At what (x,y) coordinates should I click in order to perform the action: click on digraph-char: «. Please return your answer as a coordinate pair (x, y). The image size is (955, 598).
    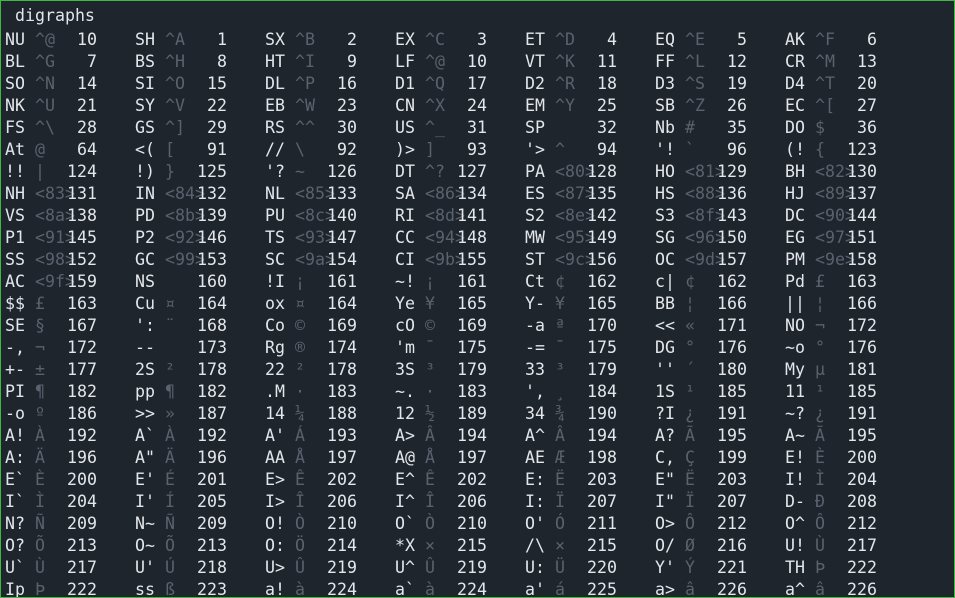
    Looking at the image, I should click on (690, 325).